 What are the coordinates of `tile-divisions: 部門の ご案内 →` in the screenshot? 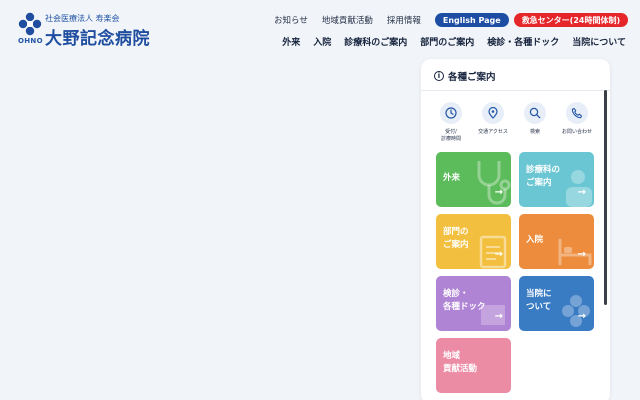 It's located at (473, 241).